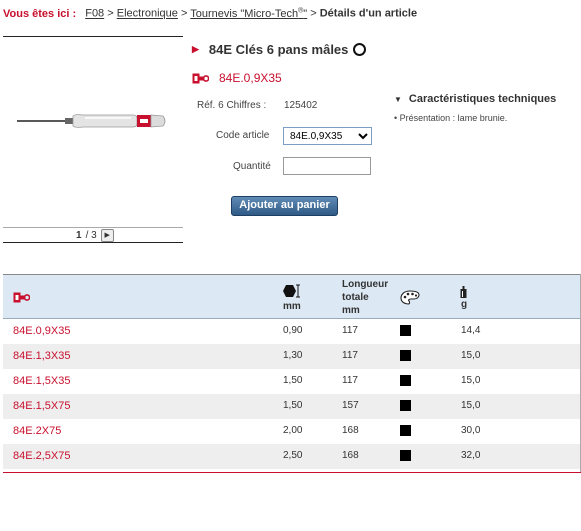 The width and height of the screenshot is (581, 531). I want to click on ref6-label: Réf. 6 Chiffres :, so click(232, 105).